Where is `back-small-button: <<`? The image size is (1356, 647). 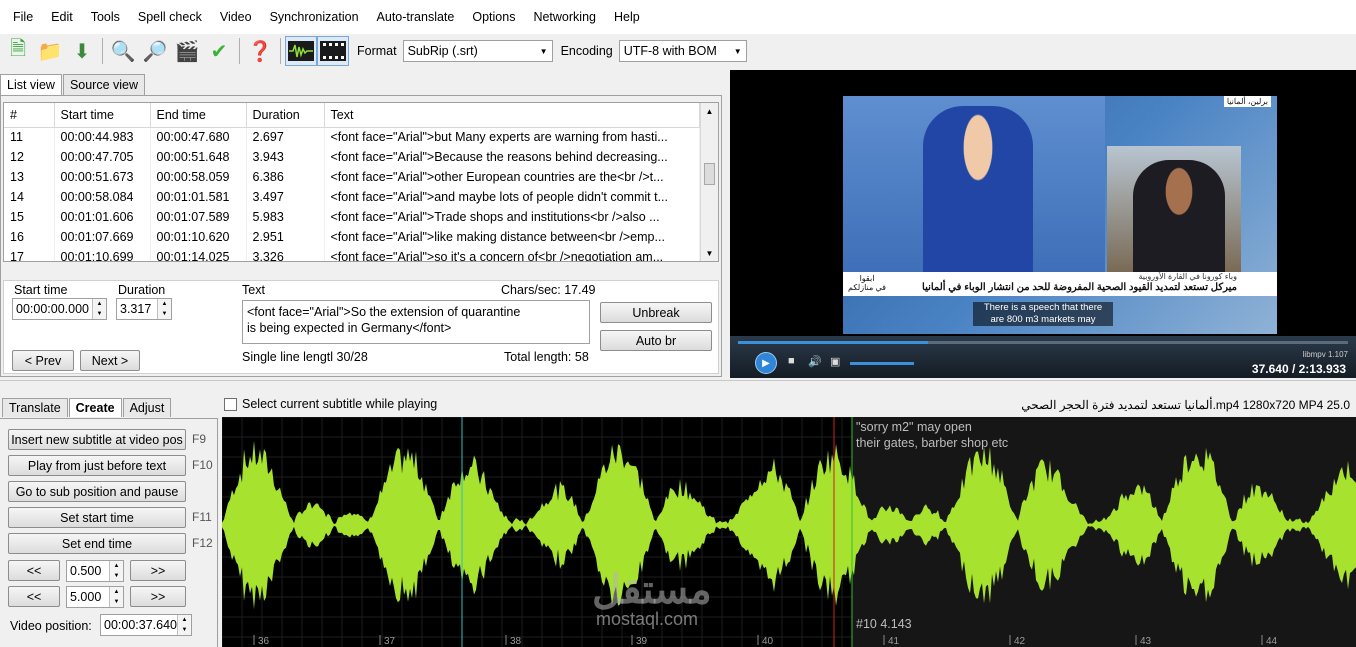 back-small-button: << is located at coordinates (34, 570).